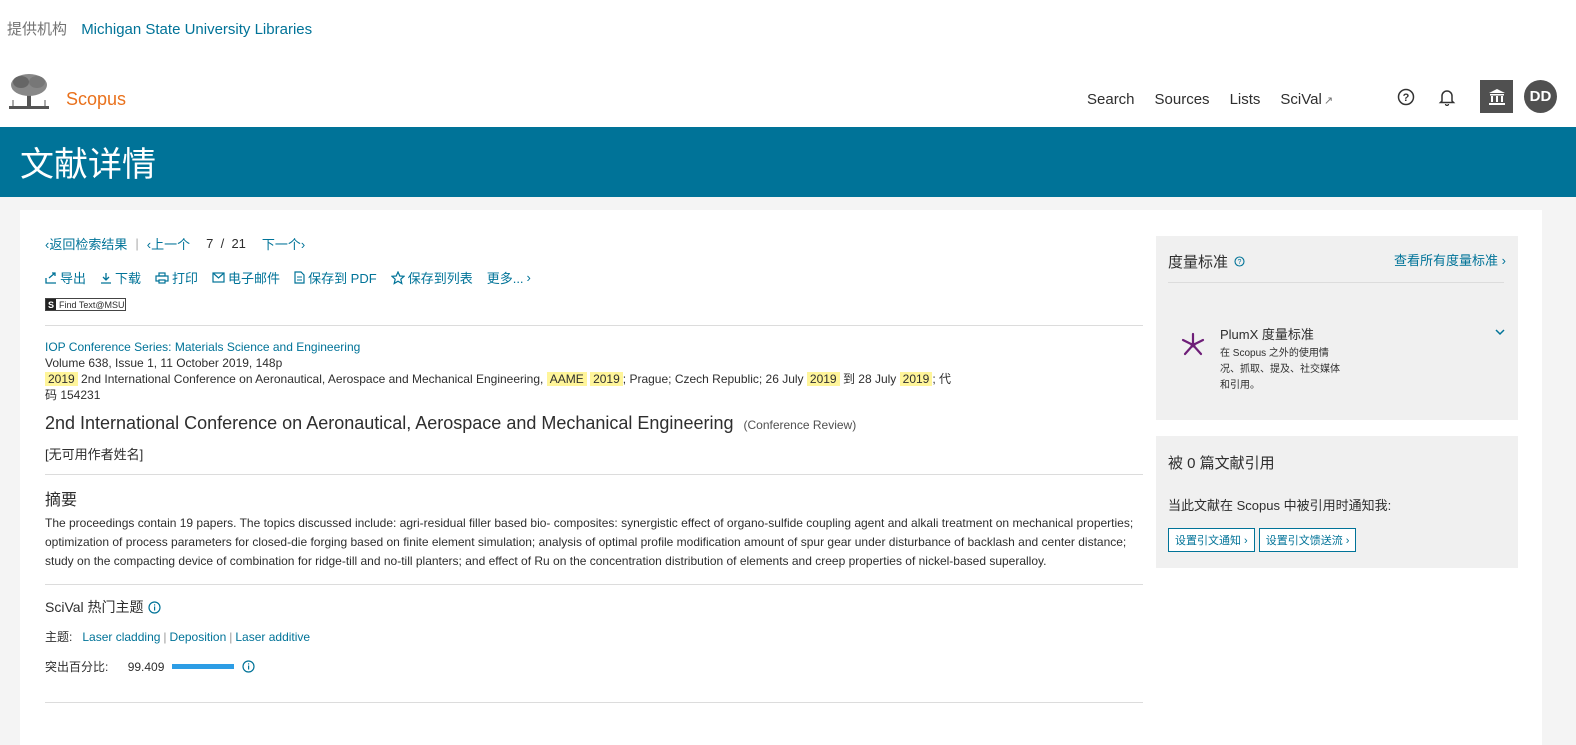 The image size is (1576, 745). I want to click on topic-label: 主题:, so click(59, 637).